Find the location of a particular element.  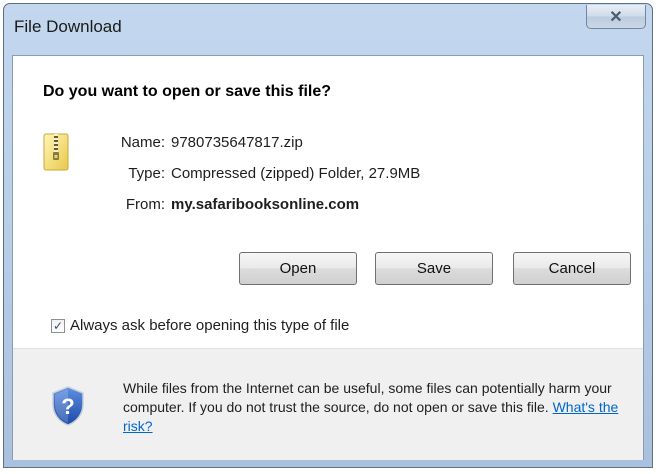

shield-question-icon: ? is located at coordinates (68, 406).